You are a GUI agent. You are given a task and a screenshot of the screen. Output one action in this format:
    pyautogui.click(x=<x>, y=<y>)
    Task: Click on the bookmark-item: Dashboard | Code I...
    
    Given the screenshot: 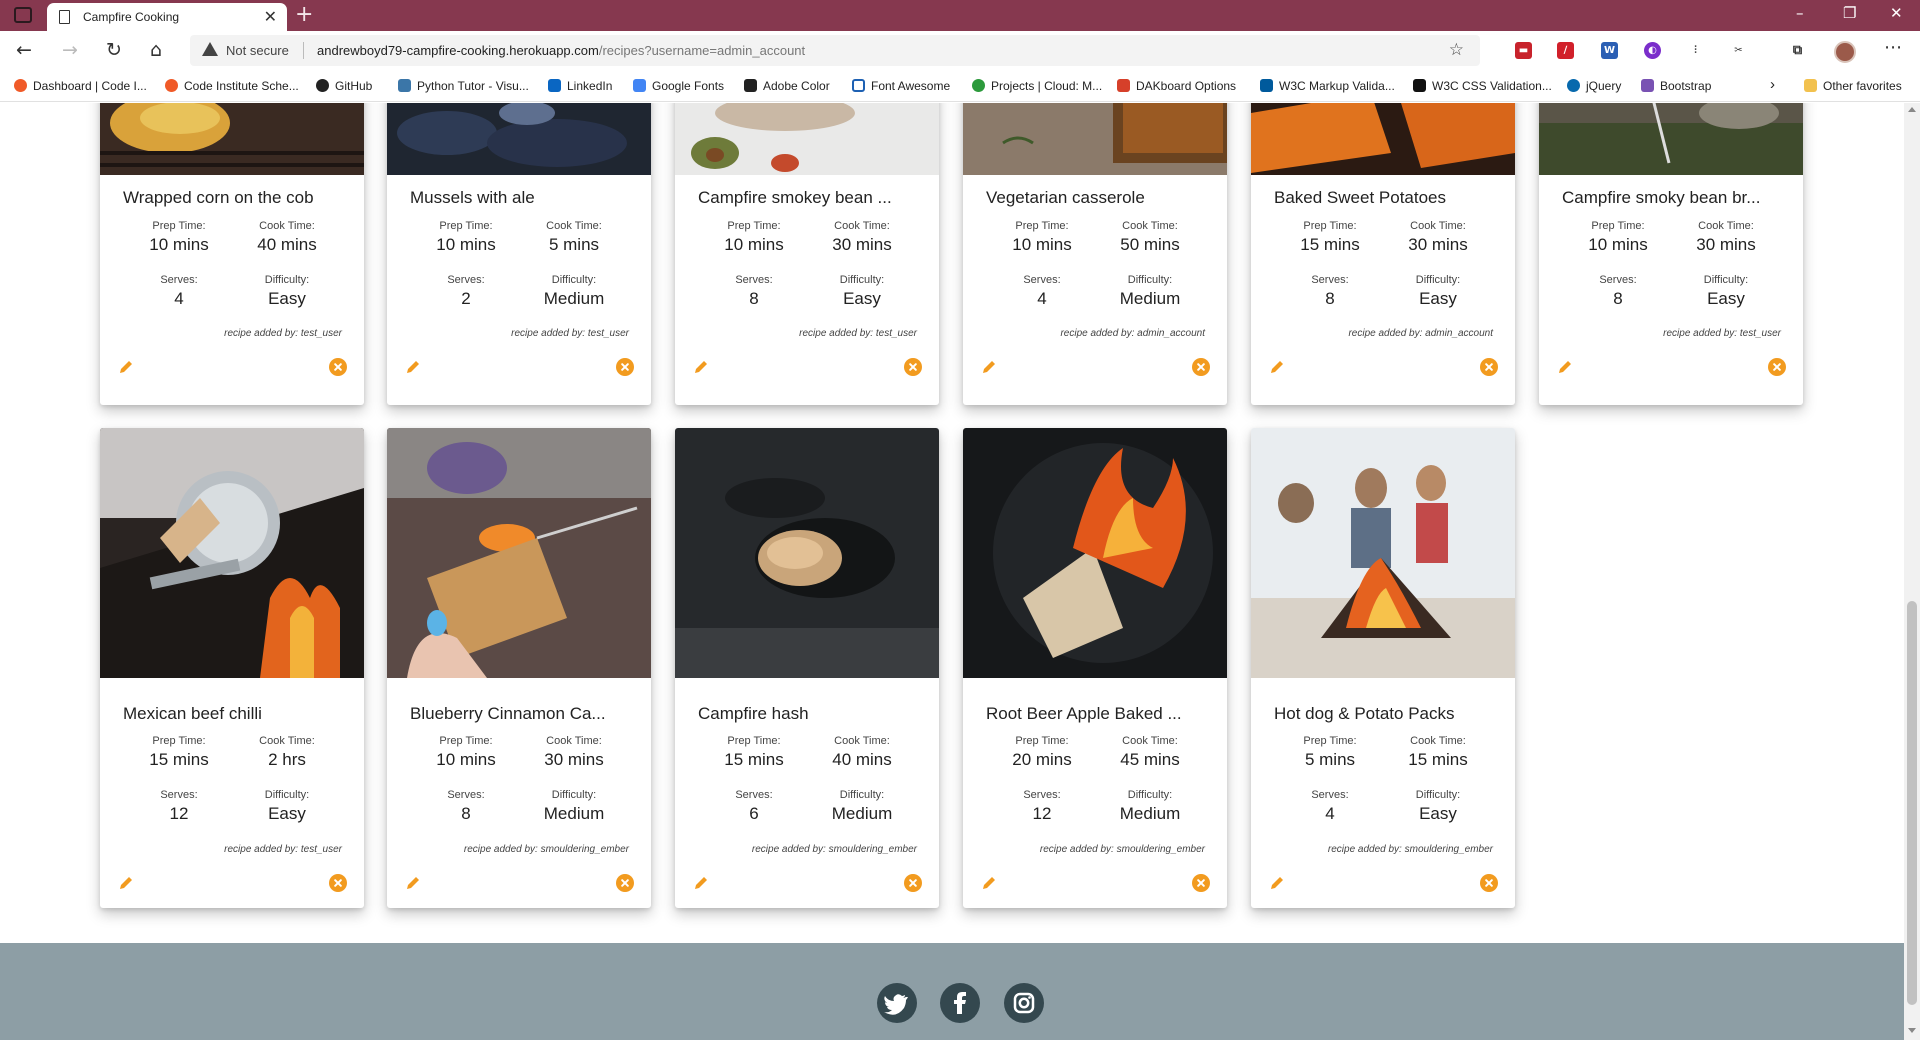 What is the action you would take?
    pyautogui.click(x=80, y=86)
    